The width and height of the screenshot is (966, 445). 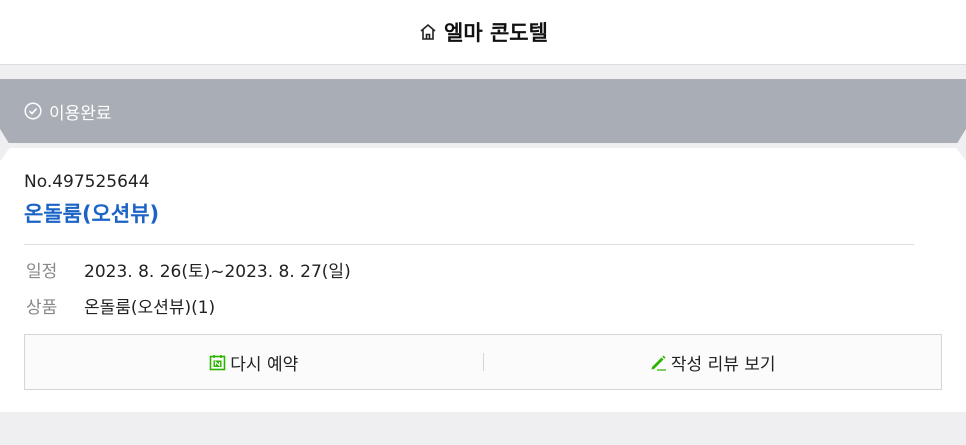 What do you see at coordinates (80, 113) in the screenshot?
I see `status-label: 이용완료` at bounding box center [80, 113].